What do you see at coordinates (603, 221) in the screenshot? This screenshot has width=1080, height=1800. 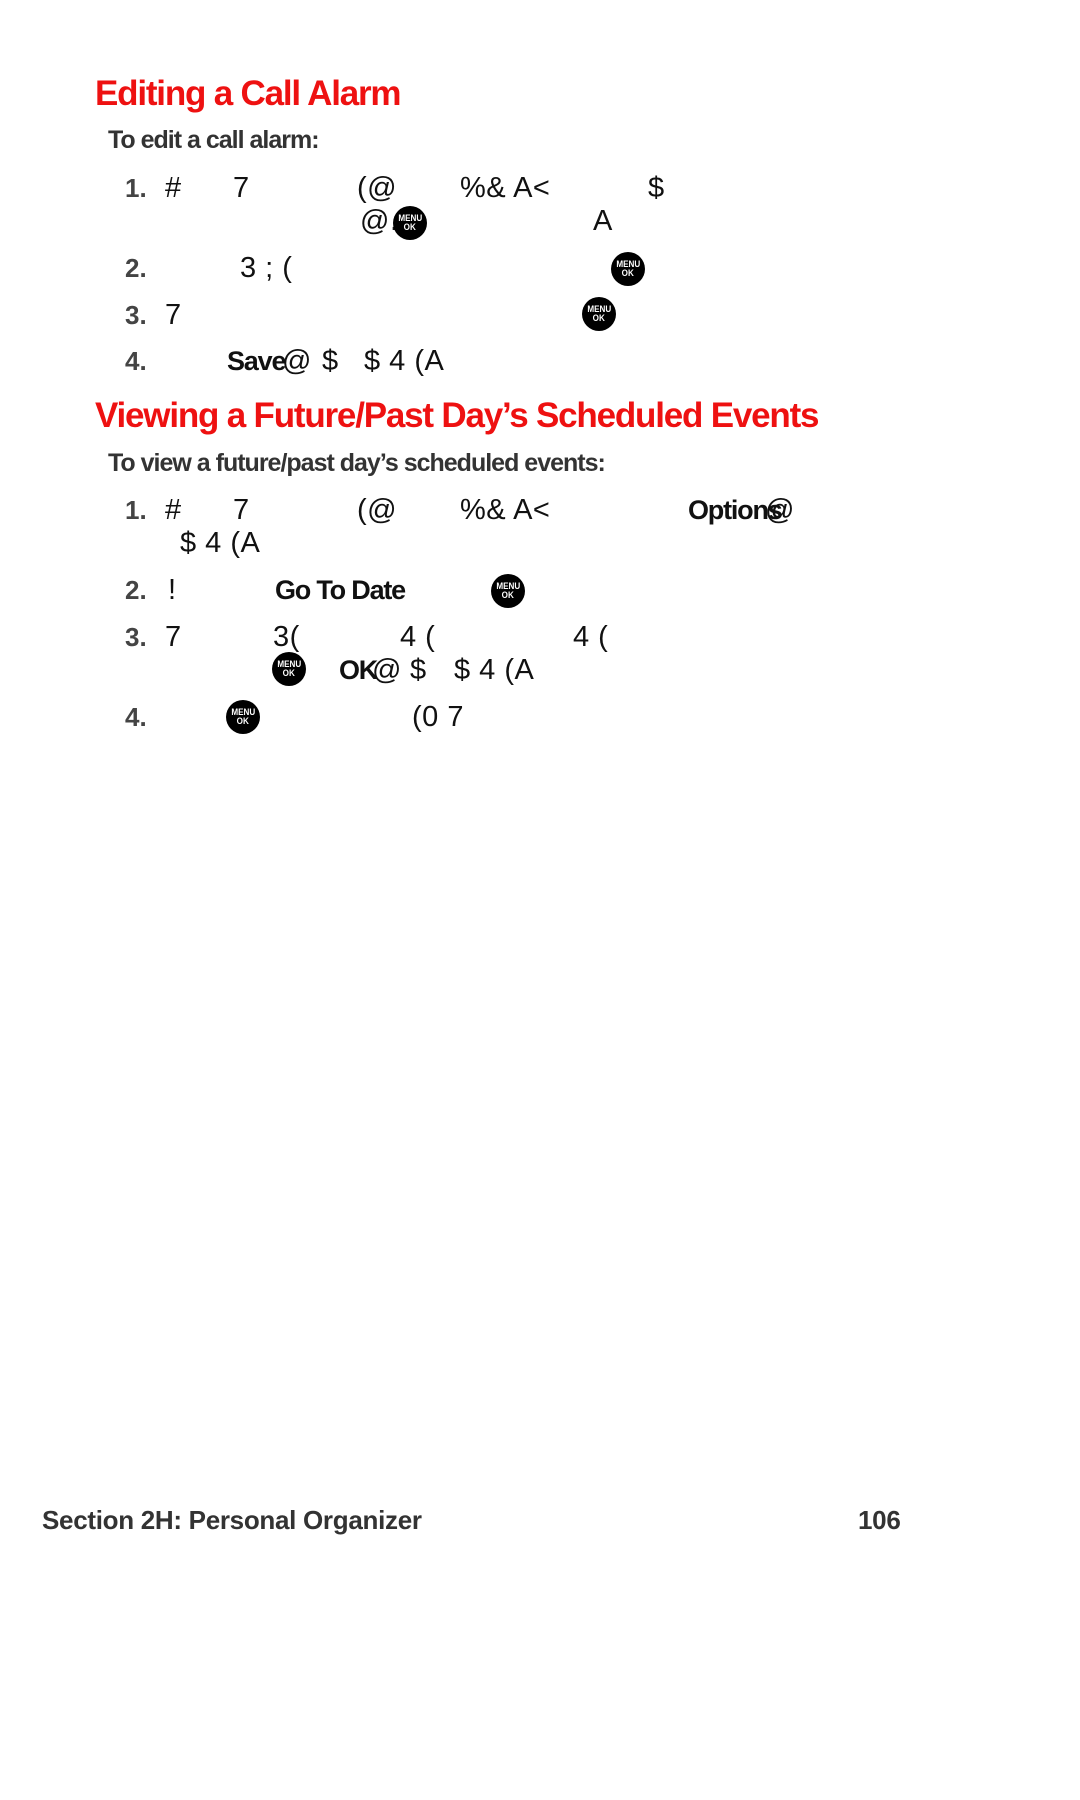 I see `step-text-fragment: A` at bounding box center [603, 221].